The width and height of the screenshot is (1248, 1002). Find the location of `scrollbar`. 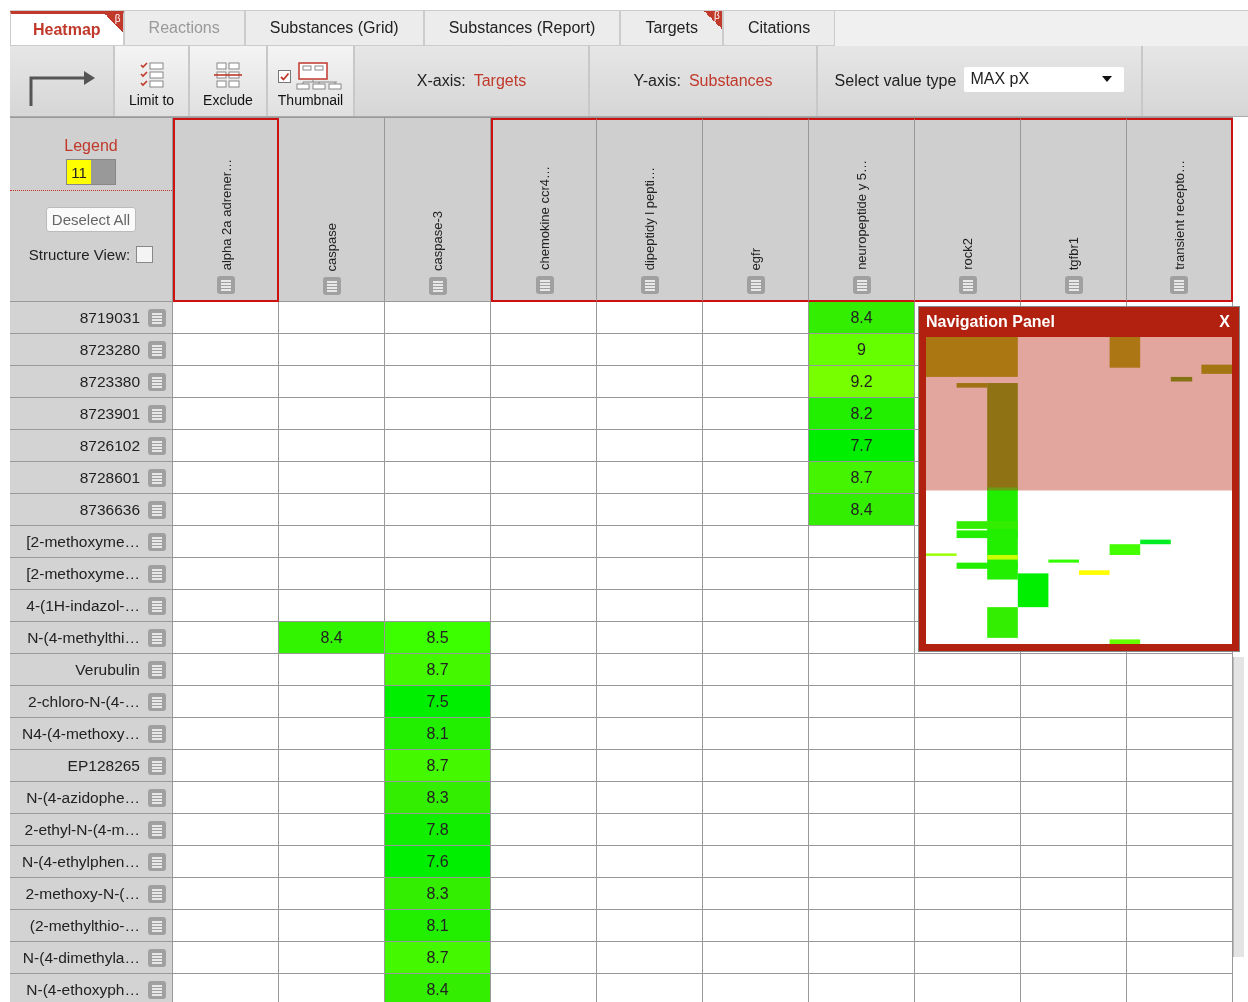

scrollbar is located at coordinates (1238, 807).